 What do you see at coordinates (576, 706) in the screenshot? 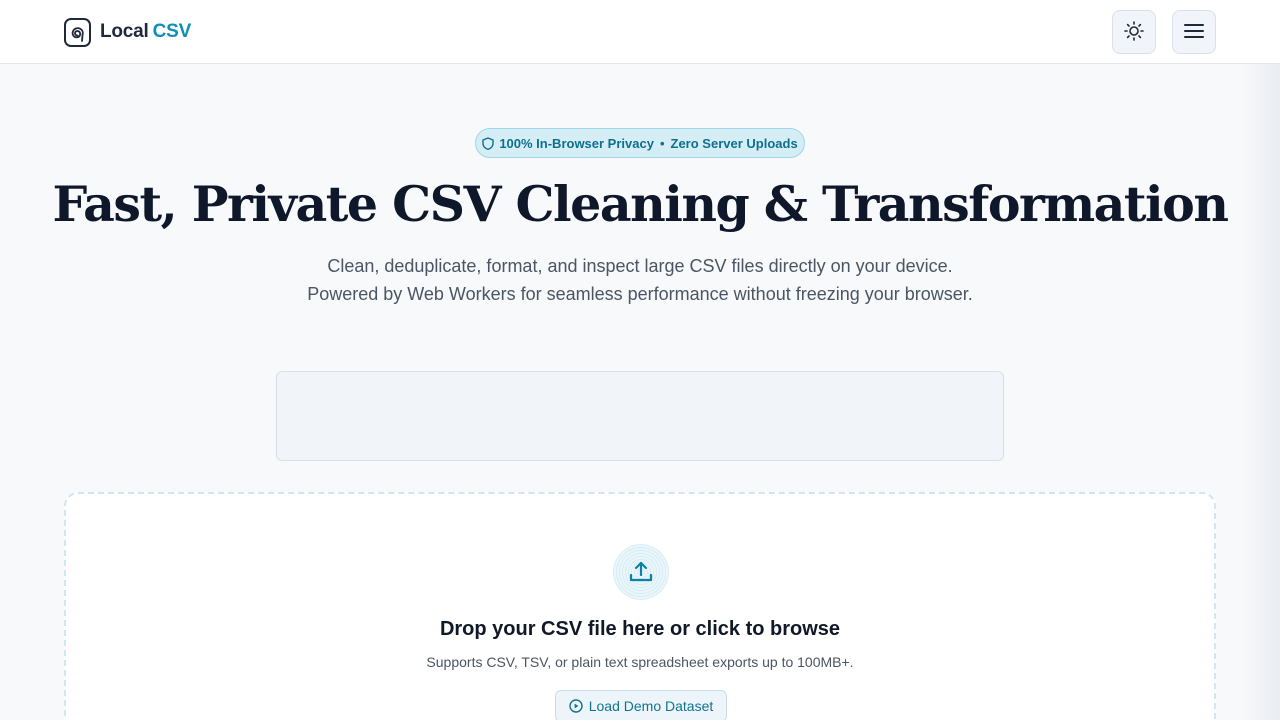
I see `play-circle-icon` at bounding box center [576, 706].